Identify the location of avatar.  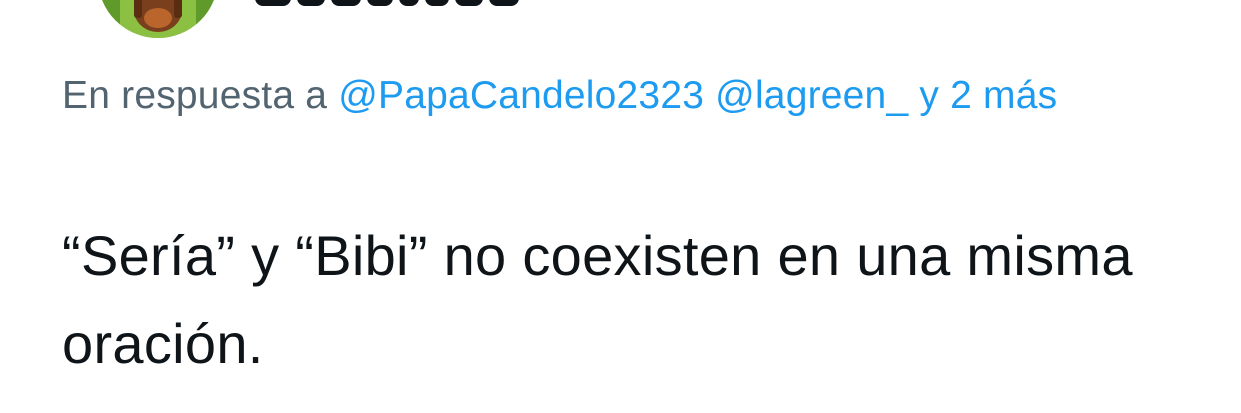
(158, 19).